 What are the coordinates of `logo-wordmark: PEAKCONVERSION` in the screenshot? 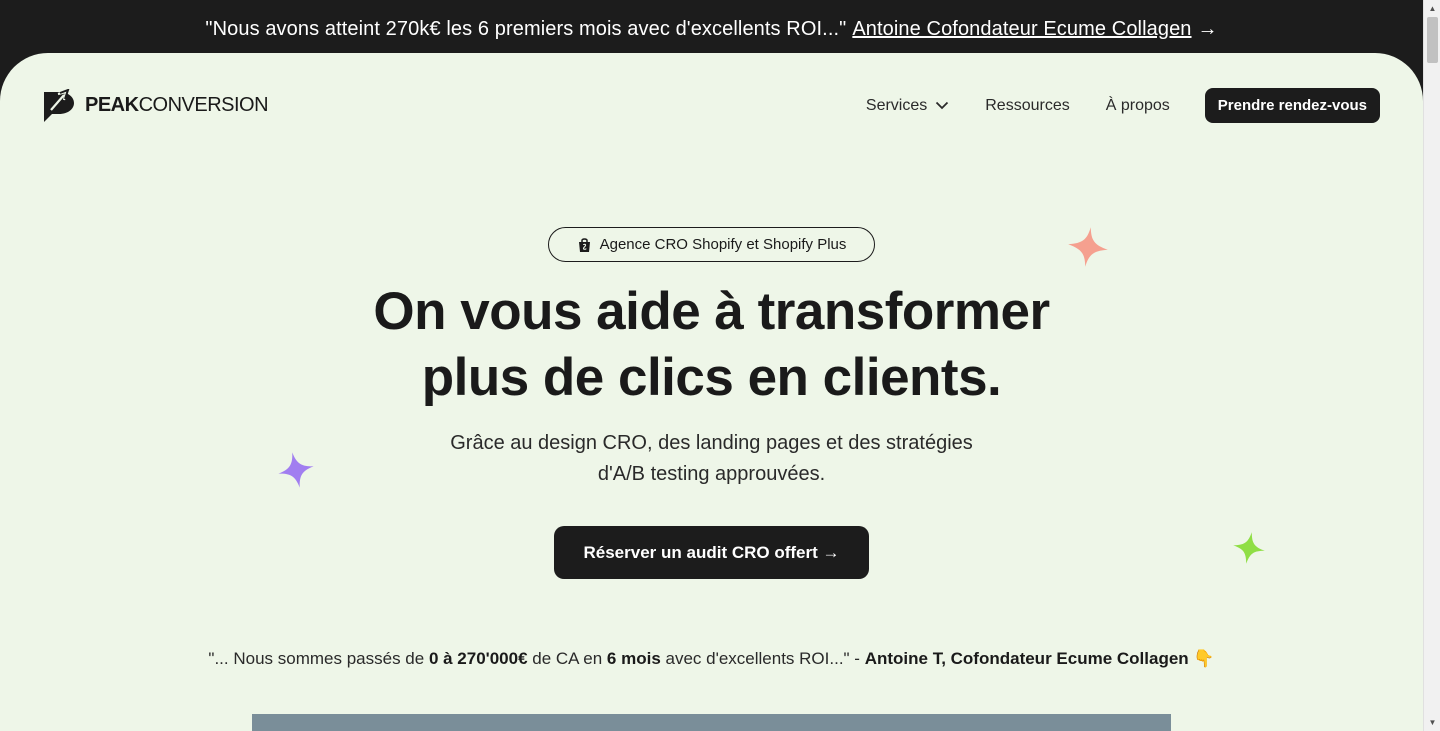 It's located at (177, 105).